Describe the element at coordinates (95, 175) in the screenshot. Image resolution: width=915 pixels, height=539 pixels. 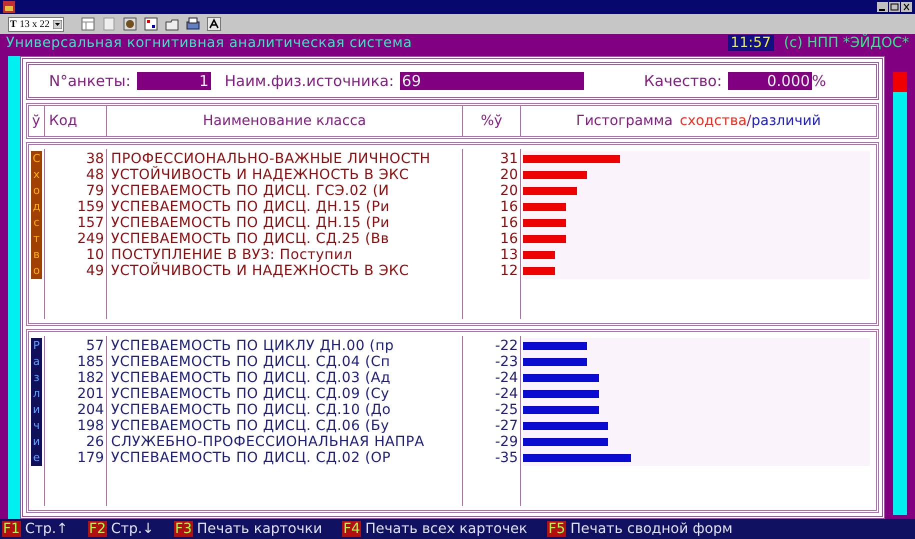
I see `code-cell-text: 48` at that location.